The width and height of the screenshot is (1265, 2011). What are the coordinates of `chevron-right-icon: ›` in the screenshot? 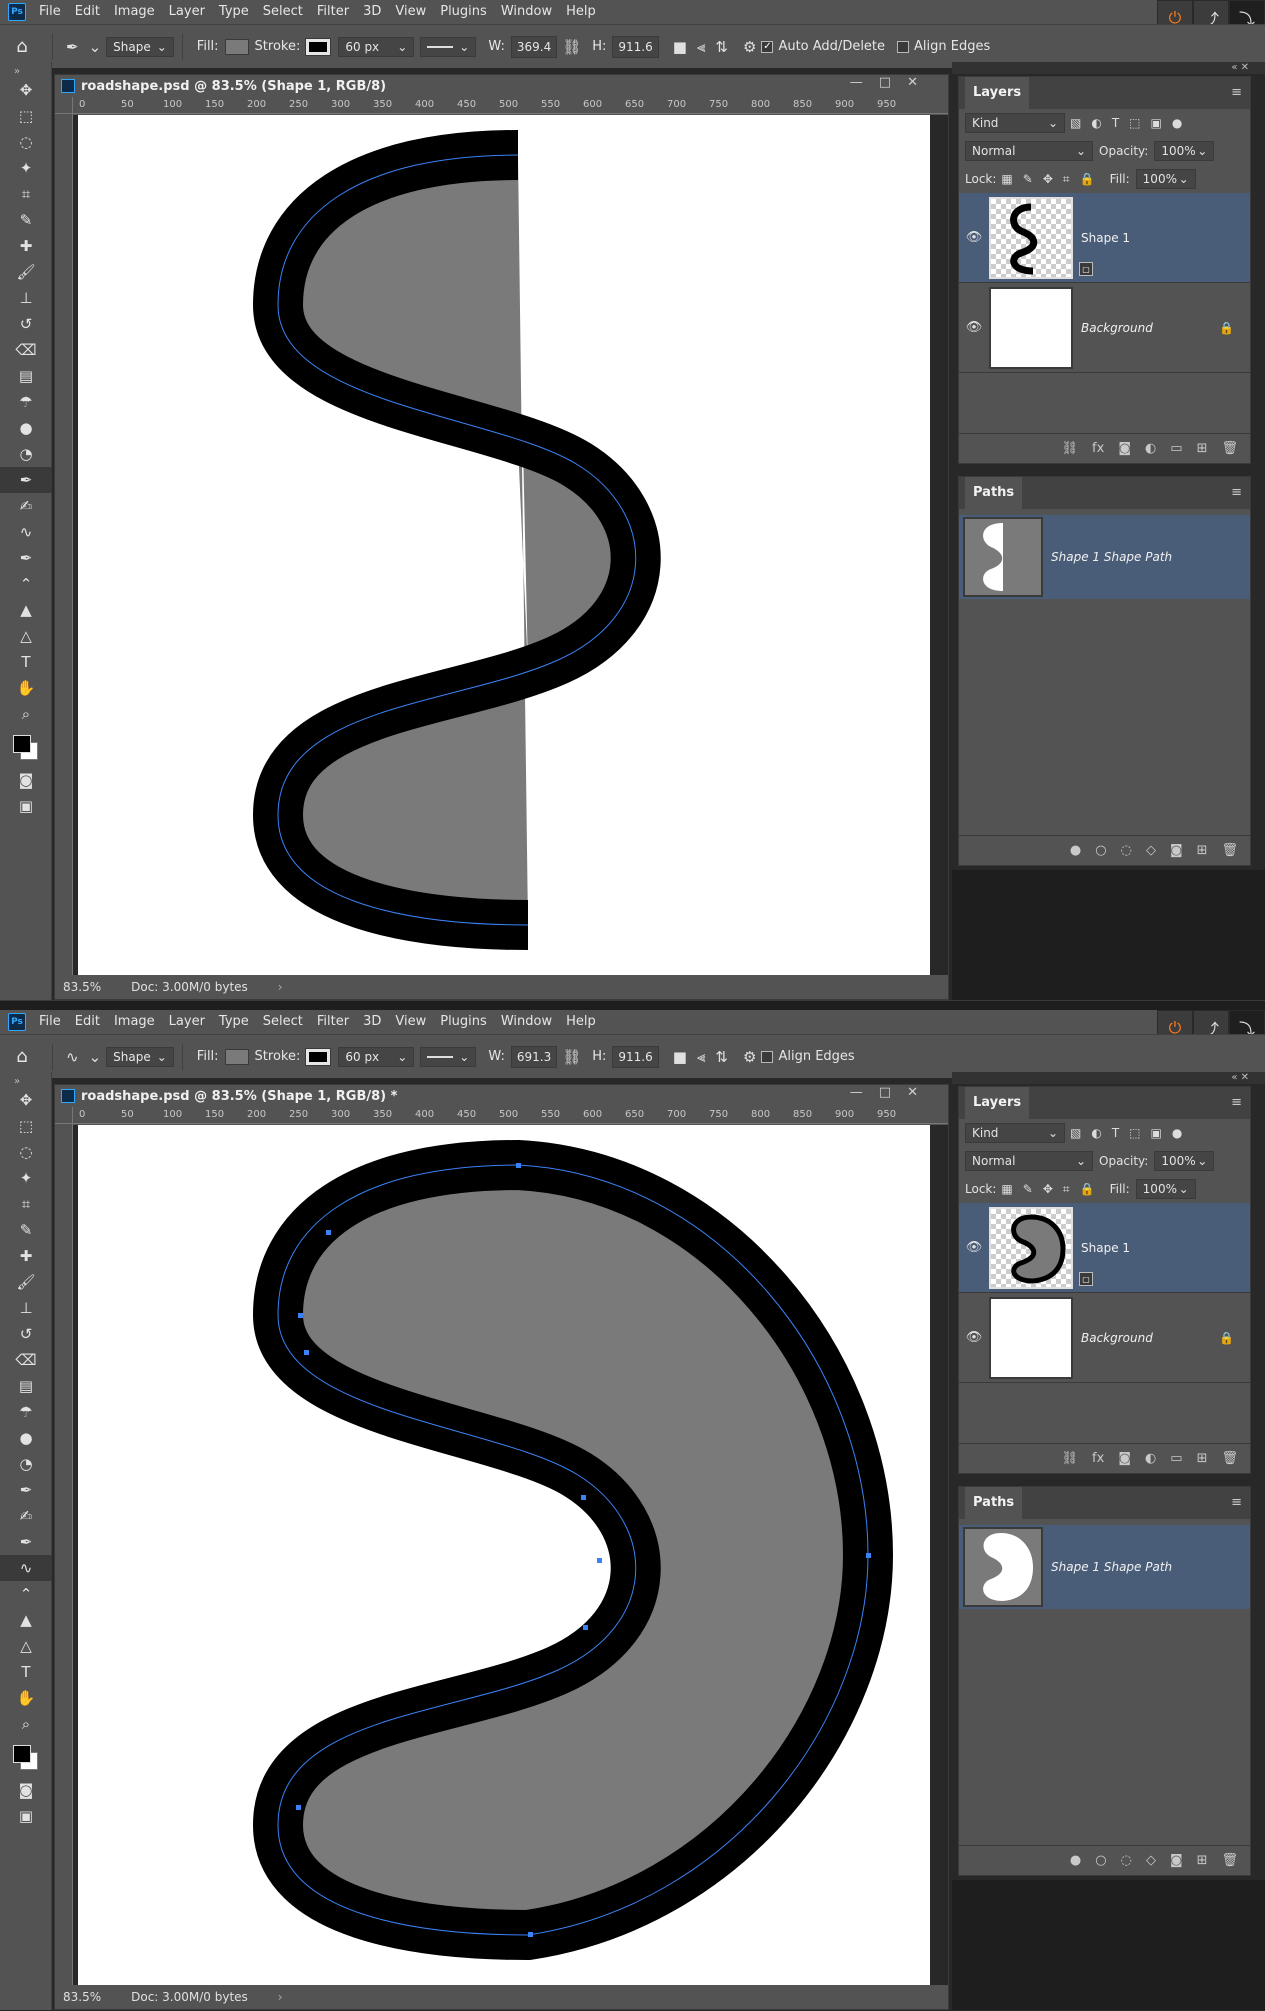 It's located at (280, 987).